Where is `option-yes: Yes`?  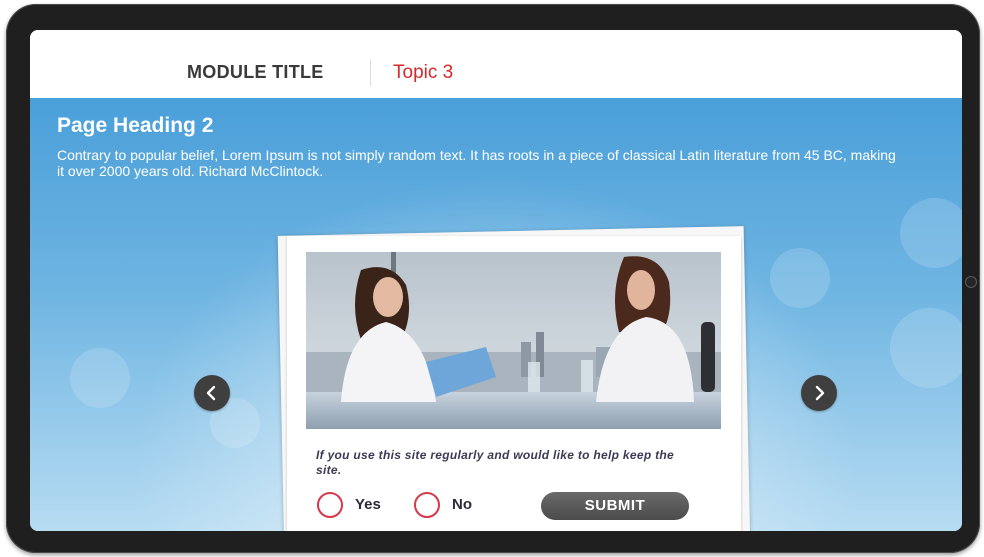 option-yes: Yes is located at coordinates (357, 505).